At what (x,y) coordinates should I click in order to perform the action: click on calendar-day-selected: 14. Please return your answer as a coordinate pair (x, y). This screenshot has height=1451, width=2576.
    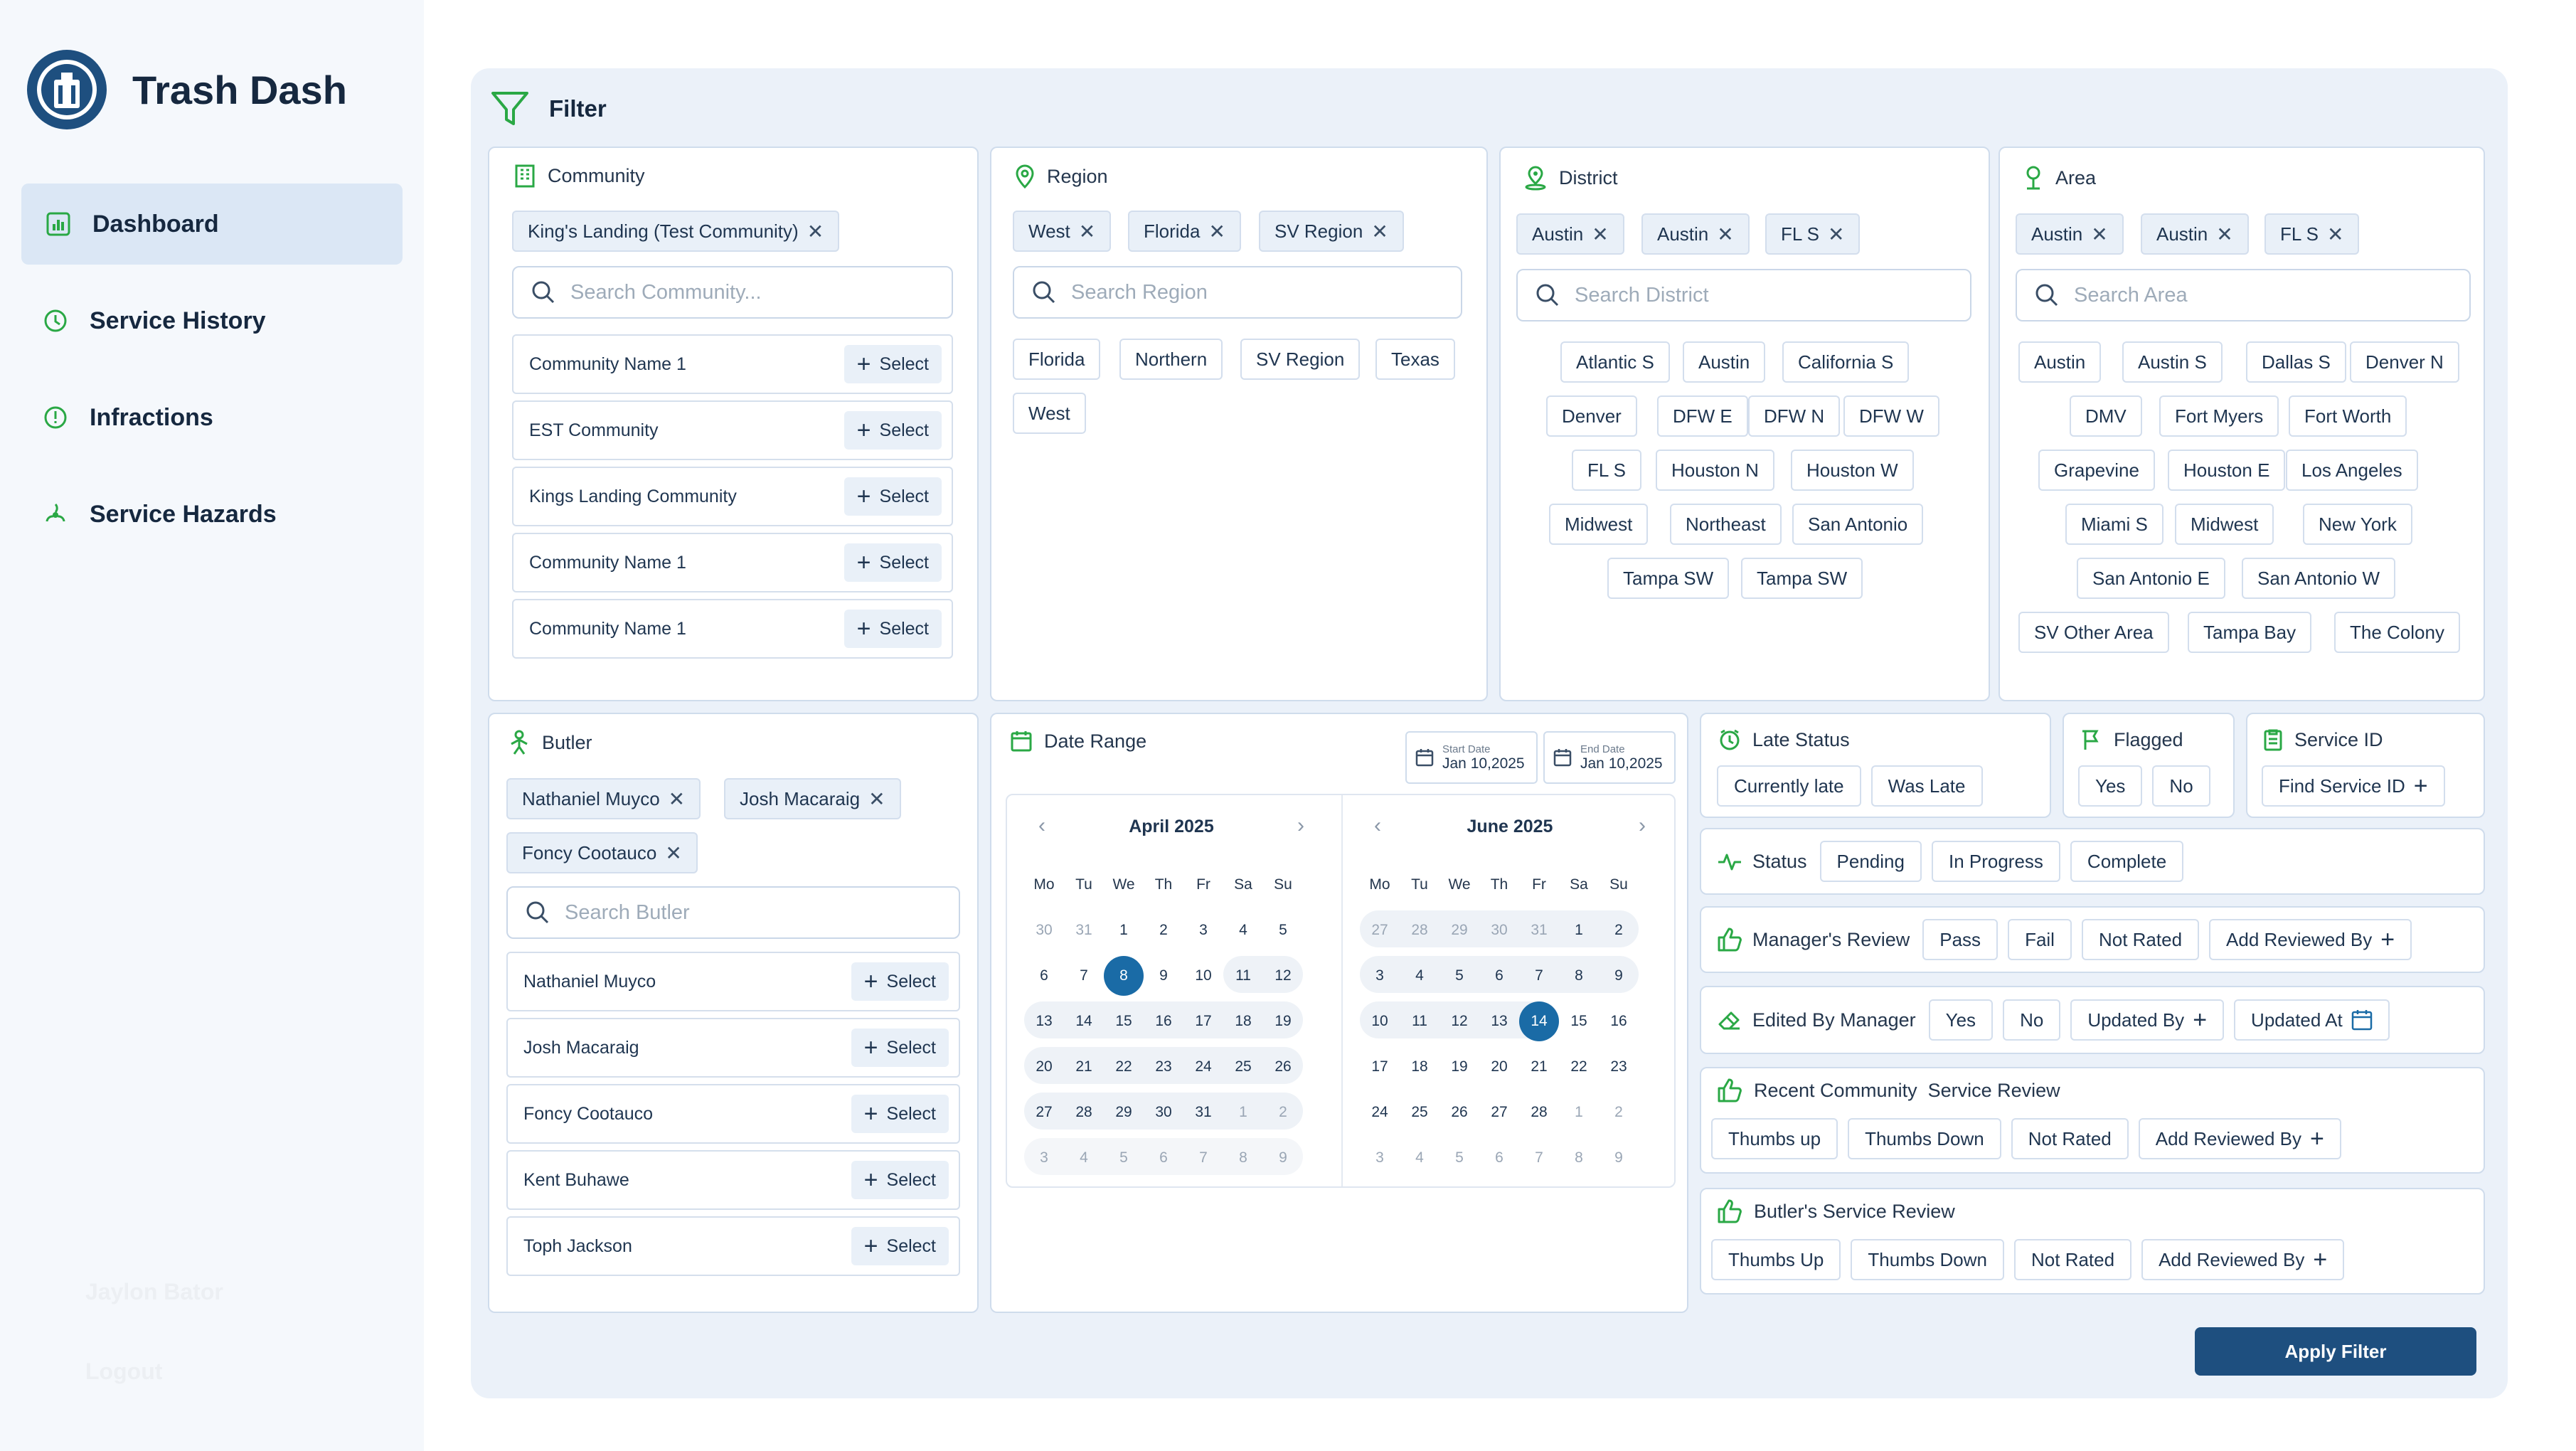
    Looking at the image, I should click on (1539, 1021).